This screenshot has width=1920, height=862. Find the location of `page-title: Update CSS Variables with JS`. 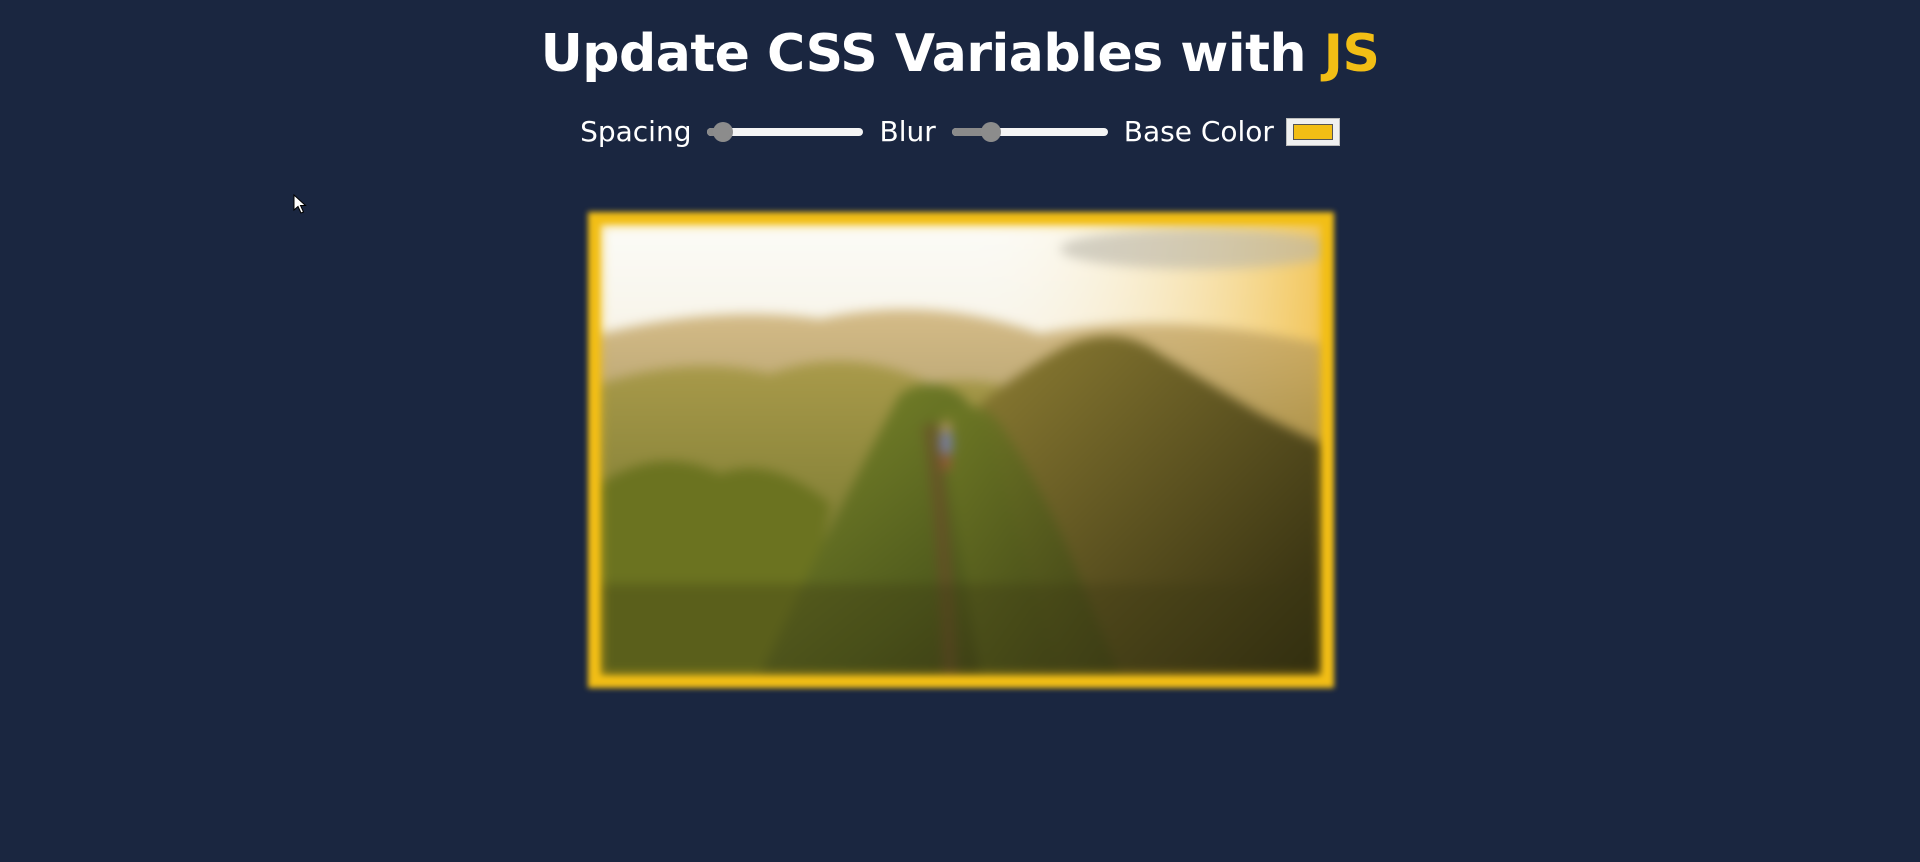

page-title: Update CSS Variables with JS is located at coordinates (960, 54).